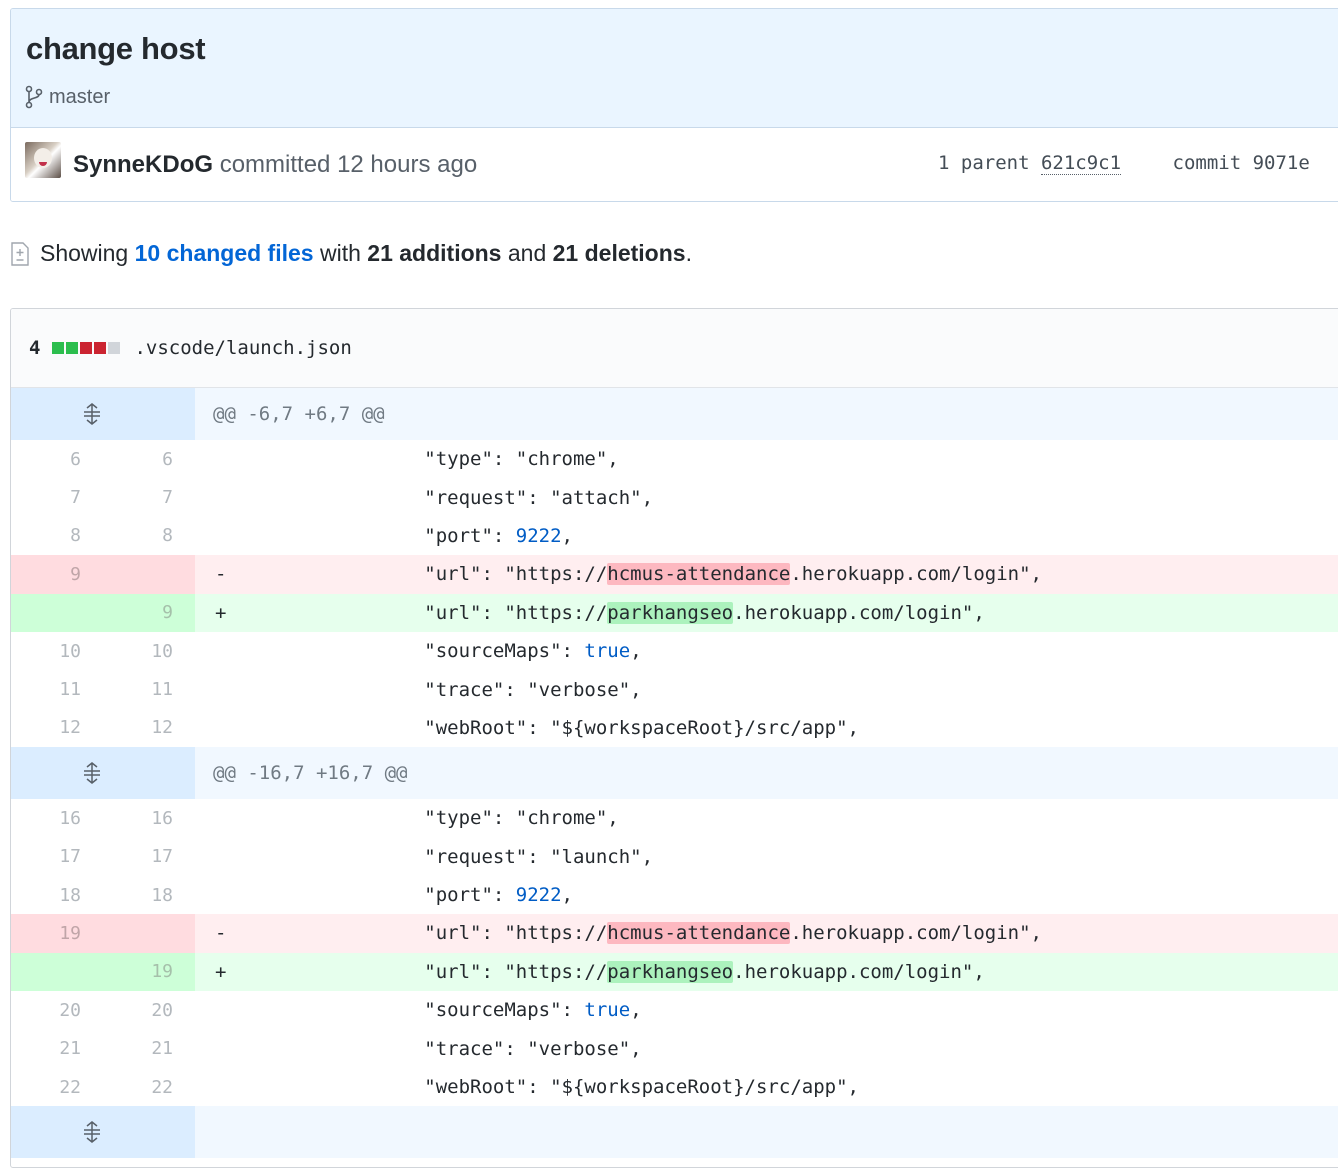  I want to click on old-line-number: 17, so click(57, 857).